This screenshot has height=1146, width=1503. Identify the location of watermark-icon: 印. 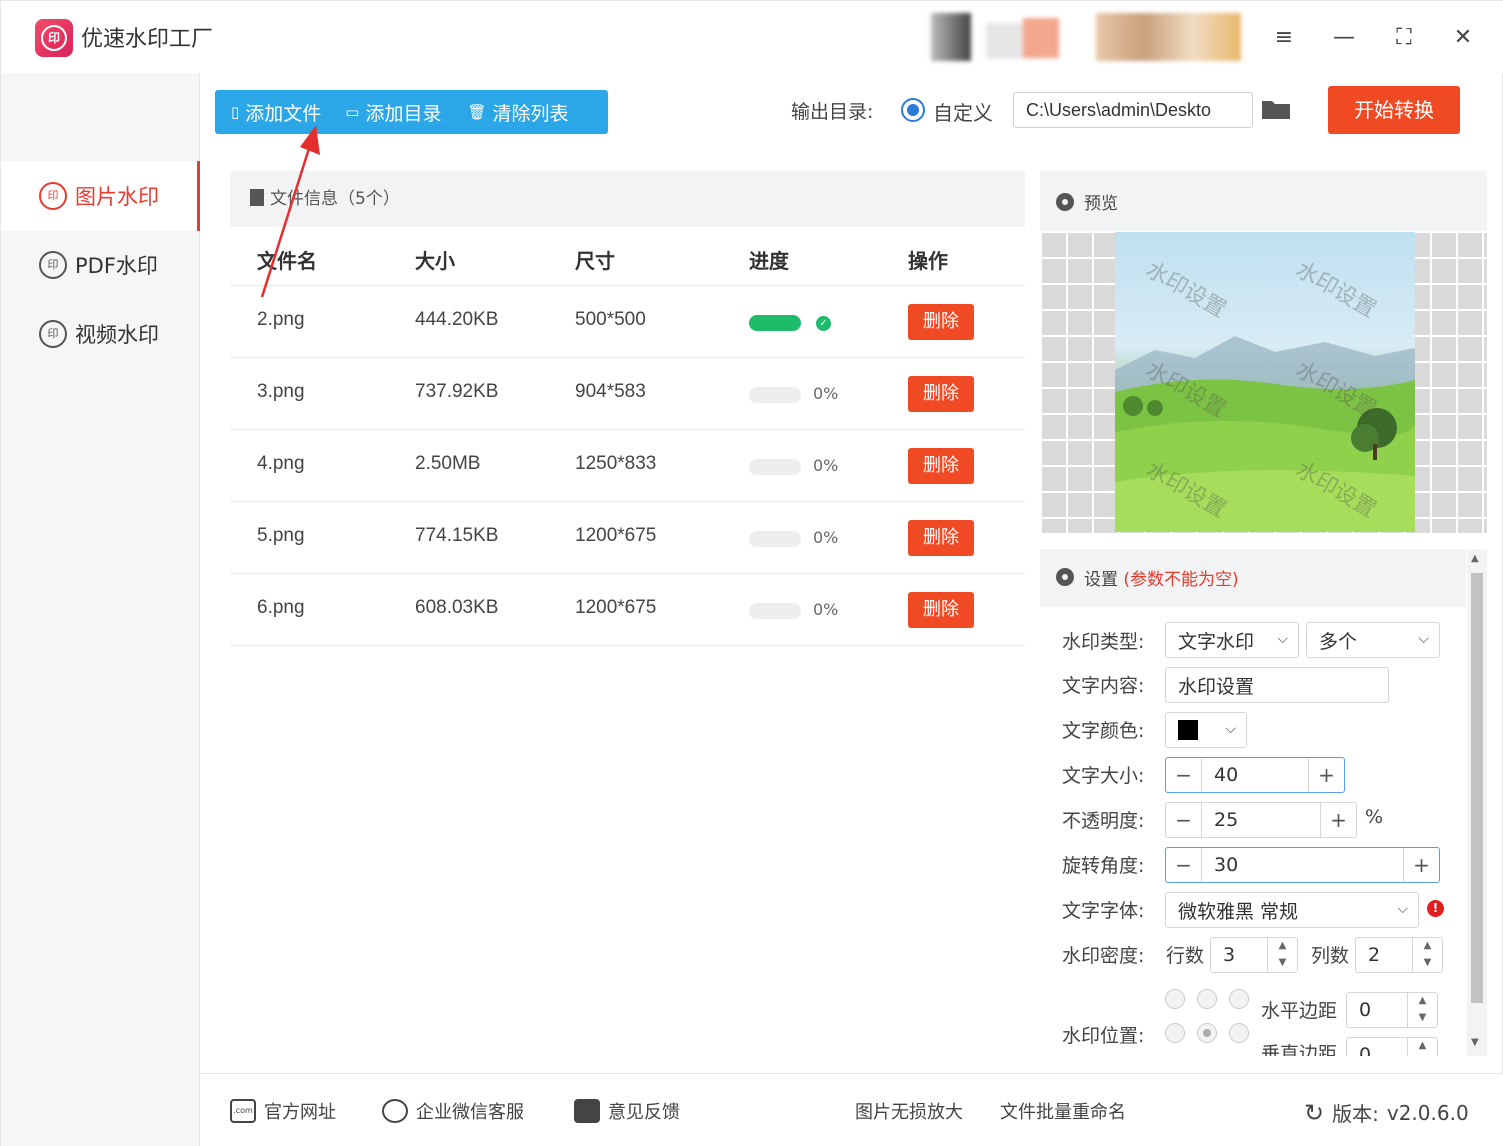
(53, 196).